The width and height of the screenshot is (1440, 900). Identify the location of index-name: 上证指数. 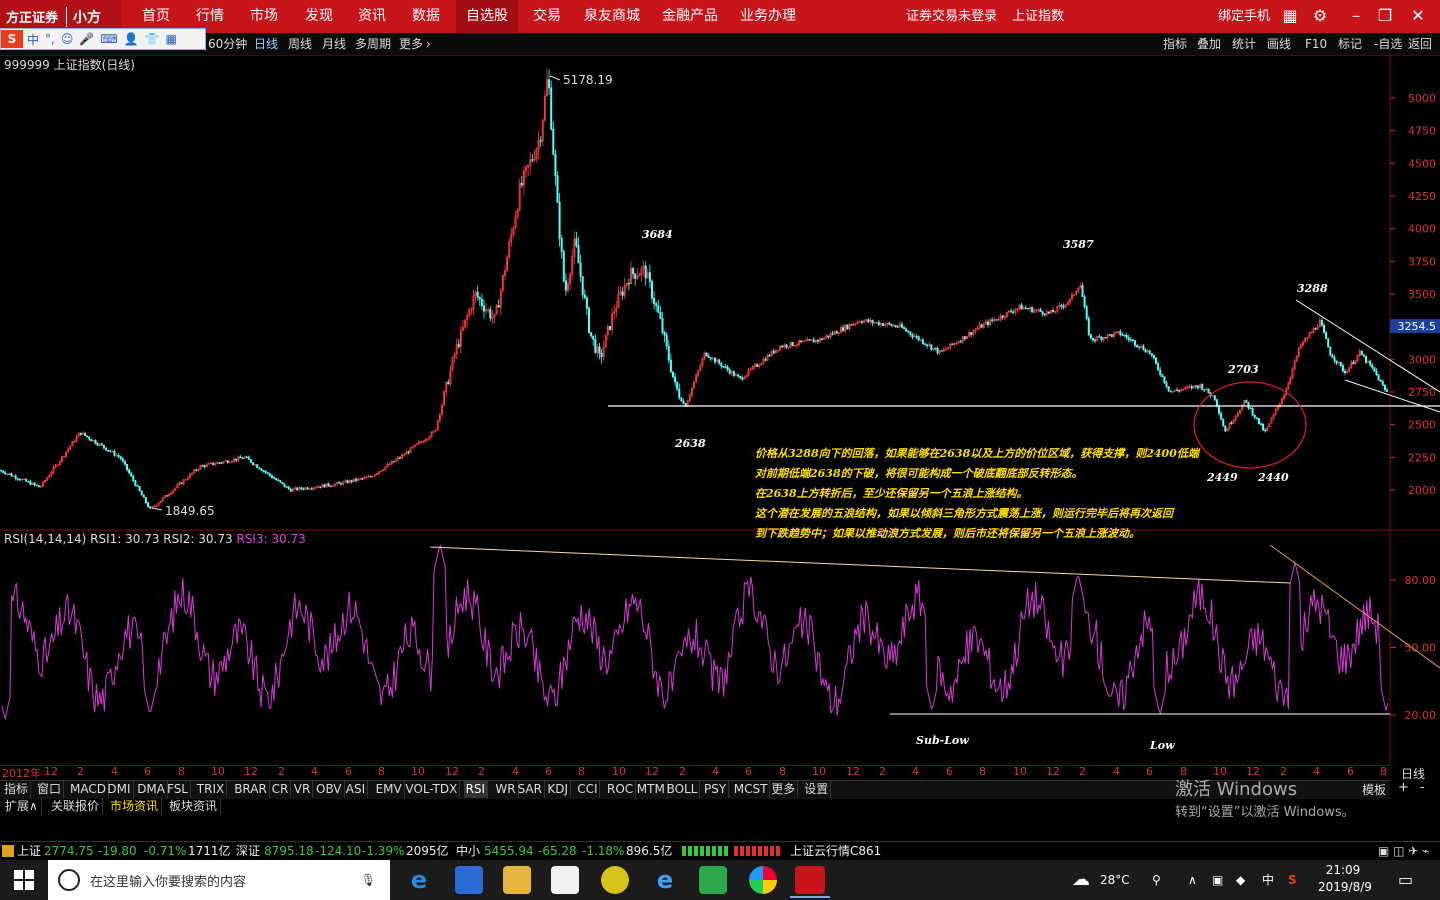
(1038, 16).